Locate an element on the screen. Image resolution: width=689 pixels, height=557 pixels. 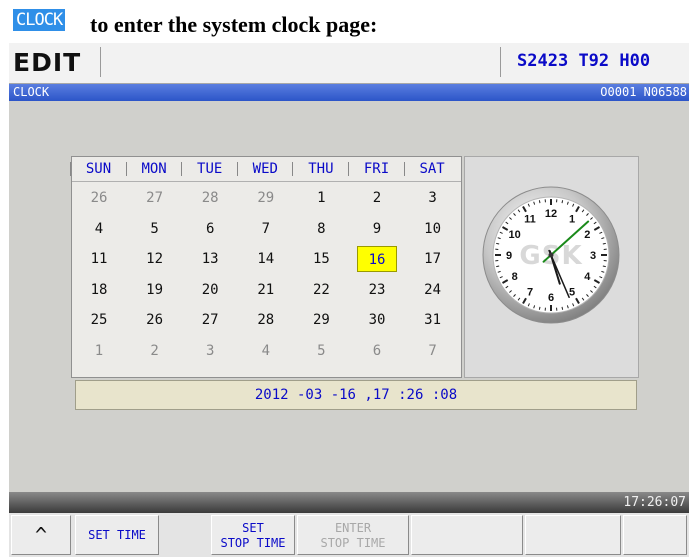
calendar-day: 10 is located at coordinates (433, 229).